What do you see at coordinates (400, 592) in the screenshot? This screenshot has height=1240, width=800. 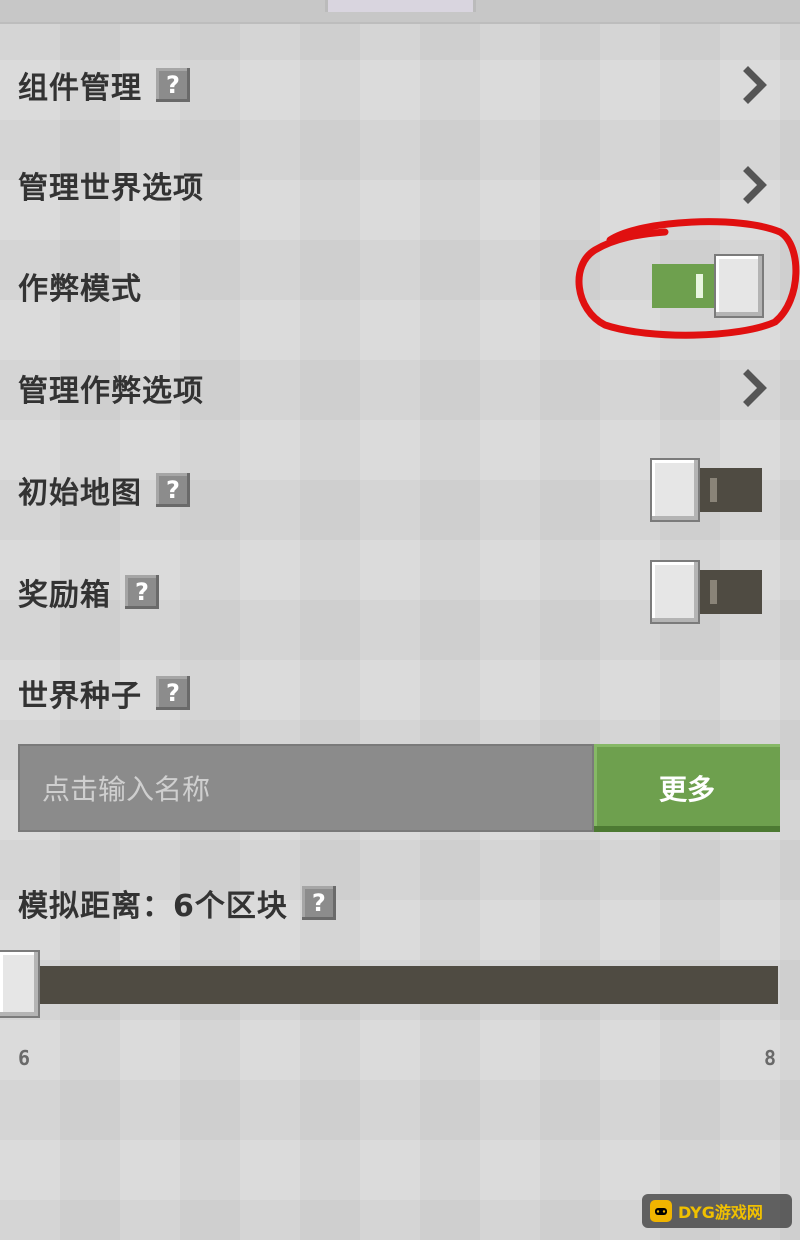 I see `bonus-chest-row: 奖励箱 ?` at bounding box center [400, 592].